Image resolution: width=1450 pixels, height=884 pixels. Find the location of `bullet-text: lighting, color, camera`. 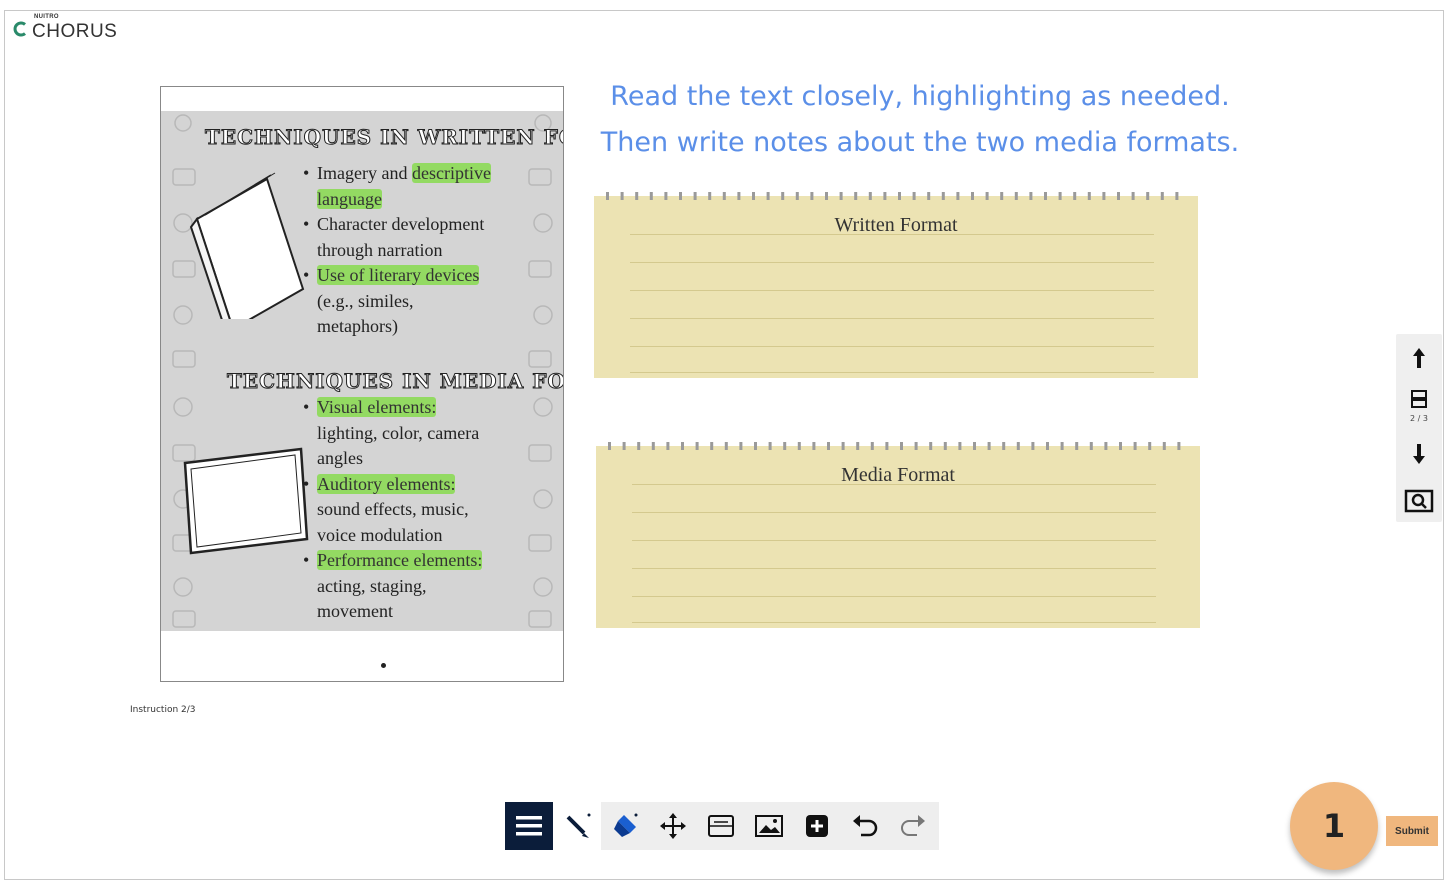

bullet-text: lighting, color, camera is located at coordinates (398, 432).